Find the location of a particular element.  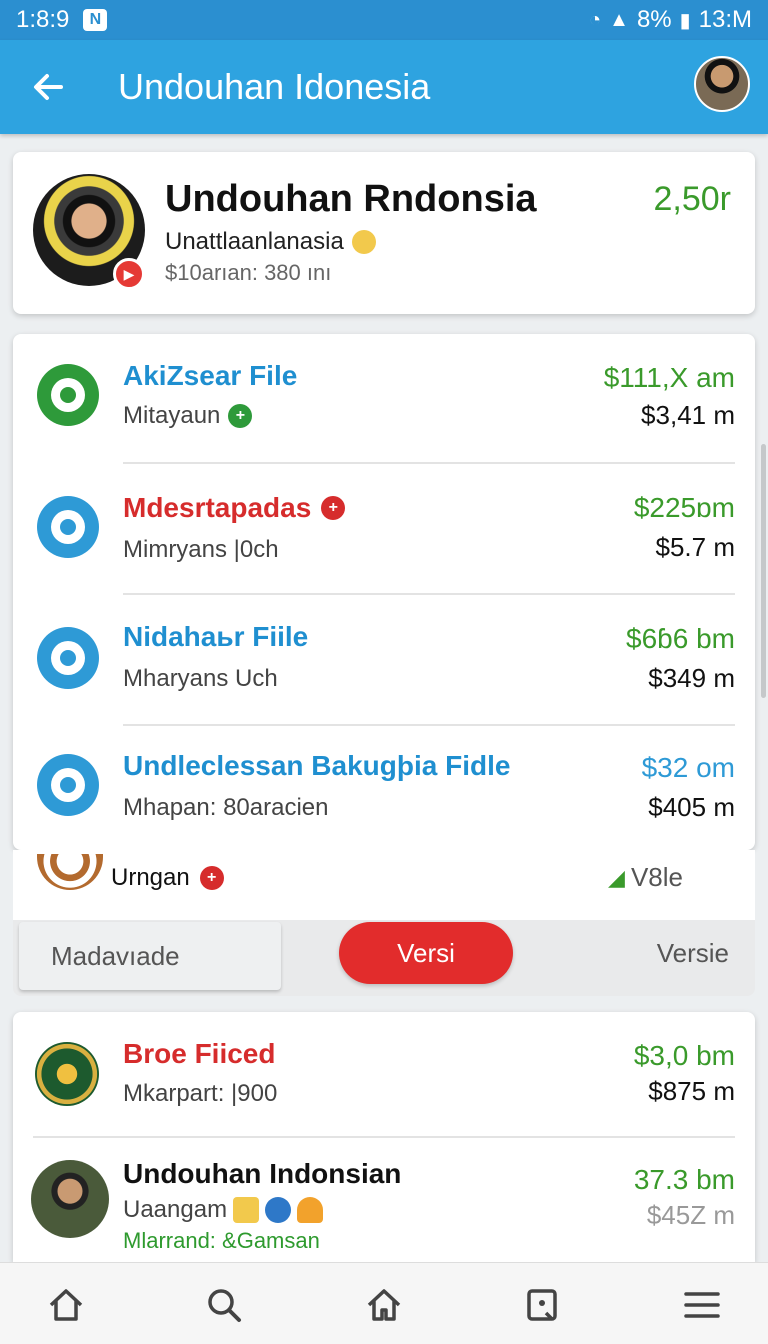

file-sub: Mharyans Uch is located at coordinates (200, 678).